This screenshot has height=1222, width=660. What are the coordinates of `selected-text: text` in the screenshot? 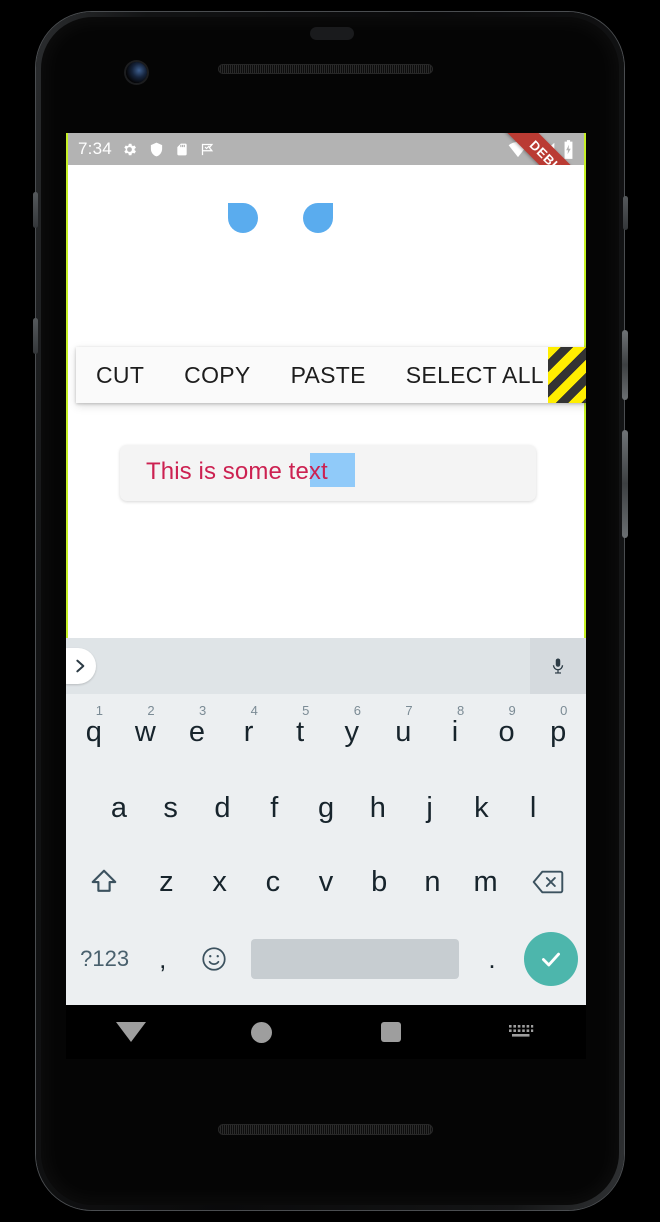 It's located at (308, 471).